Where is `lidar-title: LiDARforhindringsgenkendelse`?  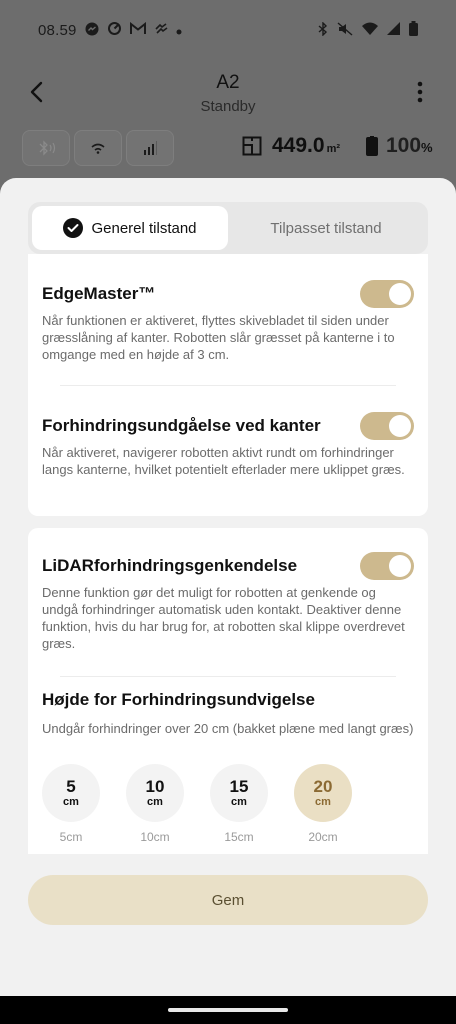 lidar-title: LiDARforhindringsgenkendelse is located at coordinates (170, 565).